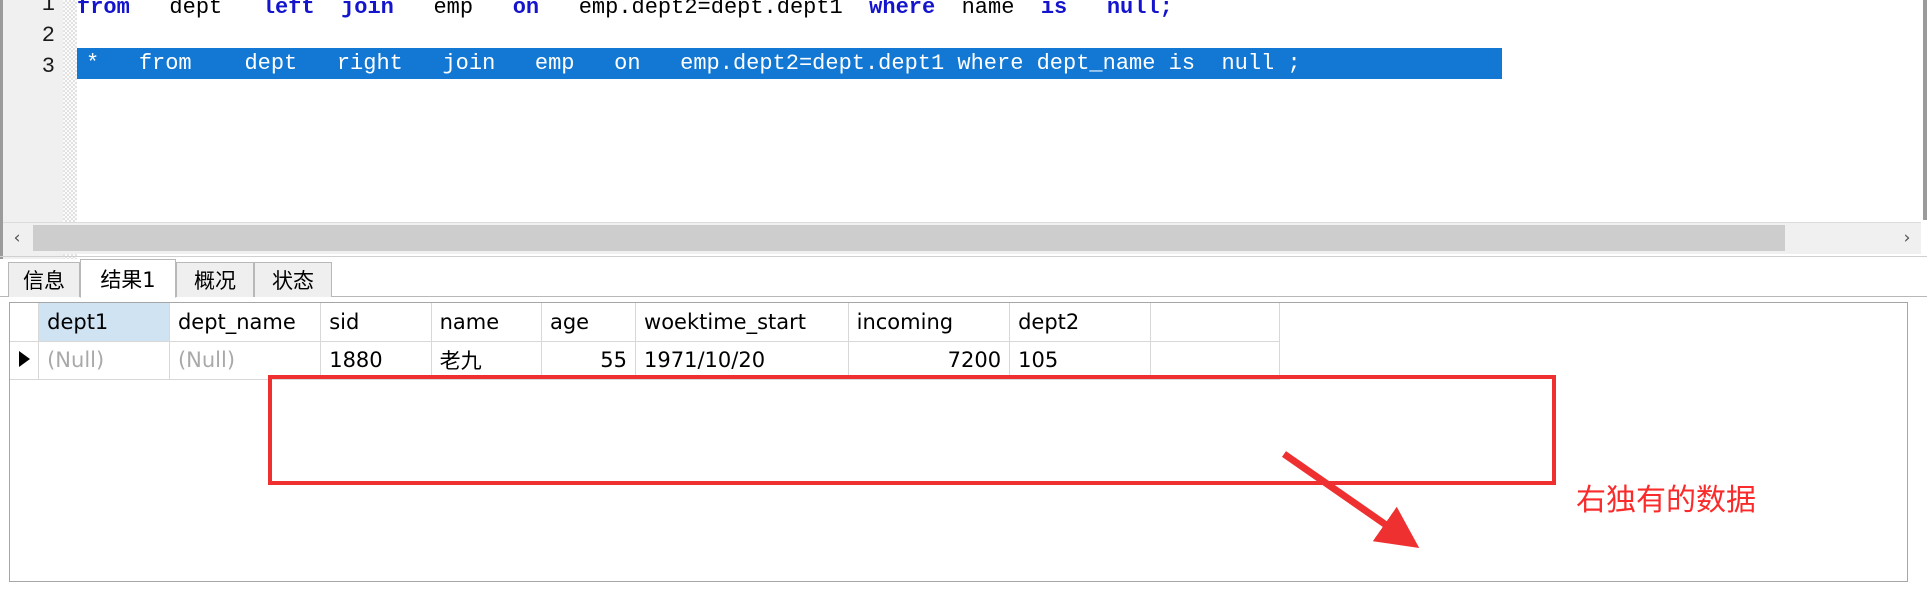  I want to click on scrollbar-thumb, so click(909, 238).